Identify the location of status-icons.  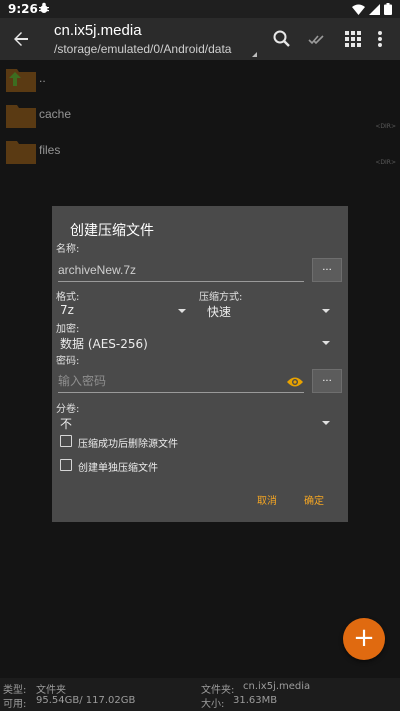
(372, 9).